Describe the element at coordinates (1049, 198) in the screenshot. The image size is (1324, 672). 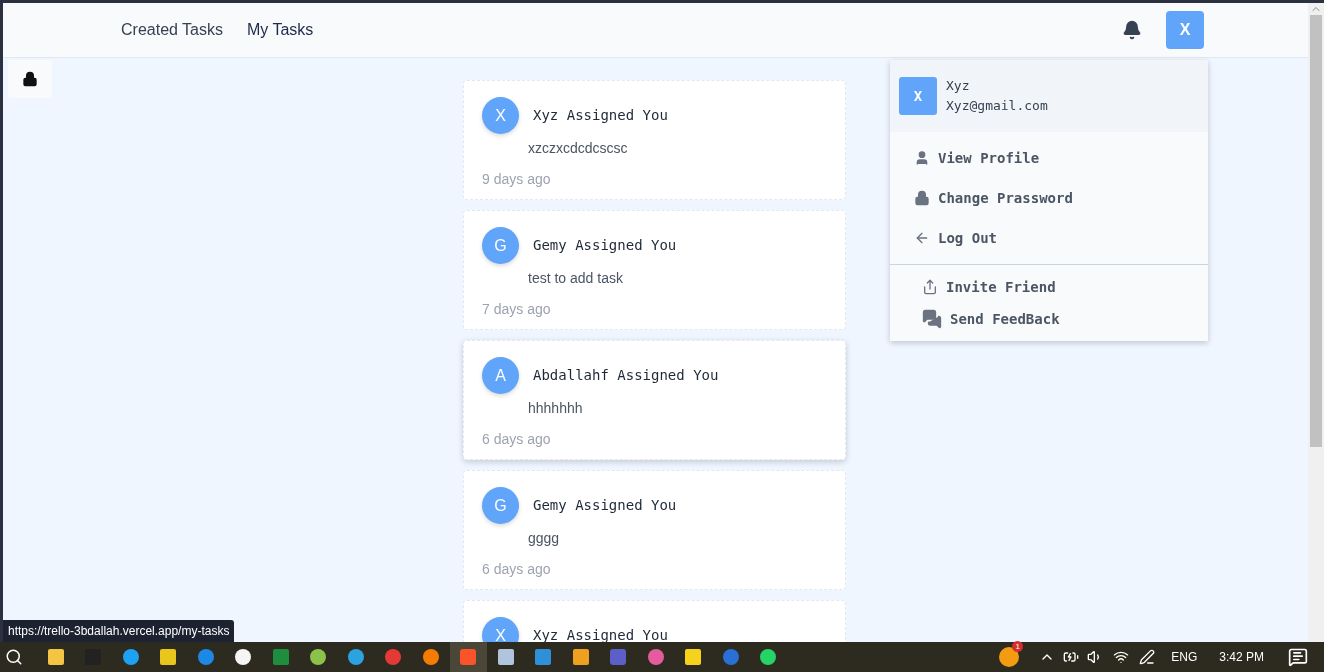
I see `menu-item: Change Prassword` at that location.